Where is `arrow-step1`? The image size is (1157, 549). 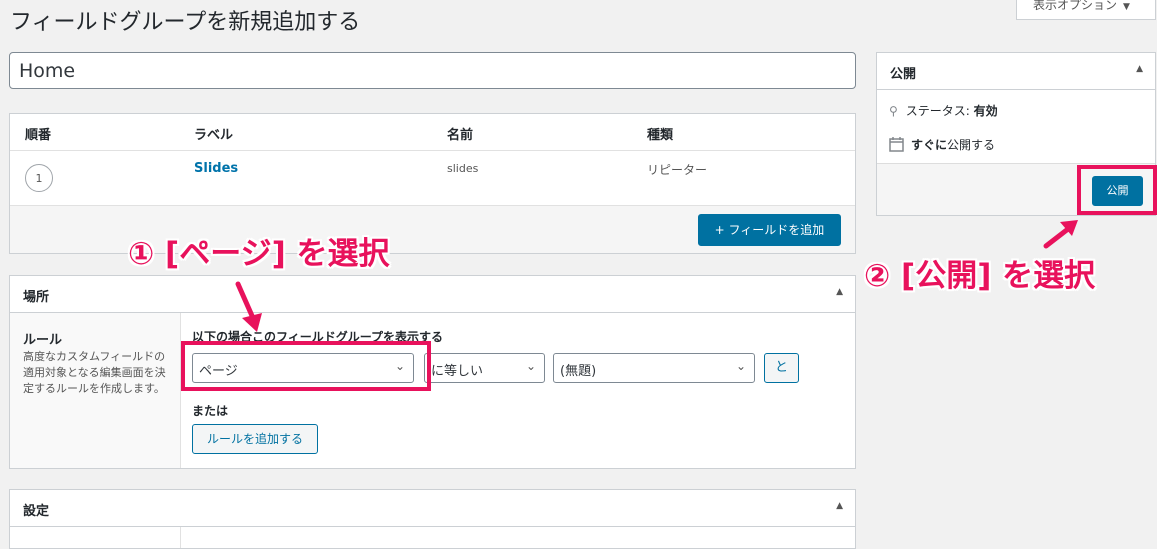
arrow-step1 is located at coordinates (248, 306).